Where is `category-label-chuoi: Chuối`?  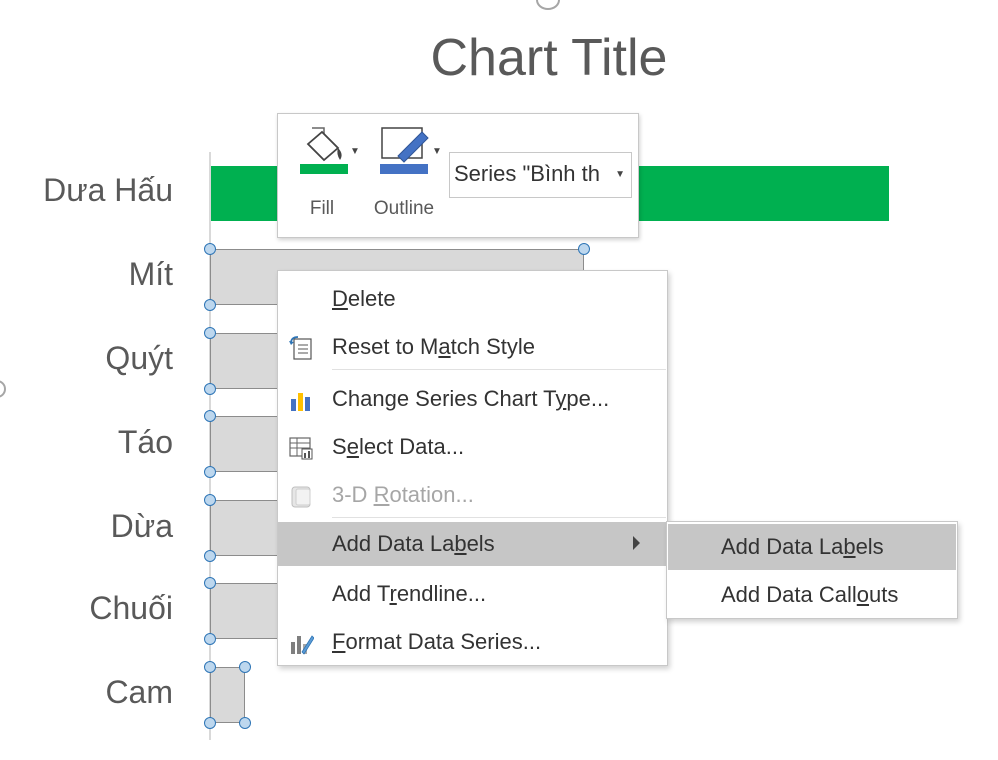
category-label-chuoi: Chuối is located at coordinates (131, 608).